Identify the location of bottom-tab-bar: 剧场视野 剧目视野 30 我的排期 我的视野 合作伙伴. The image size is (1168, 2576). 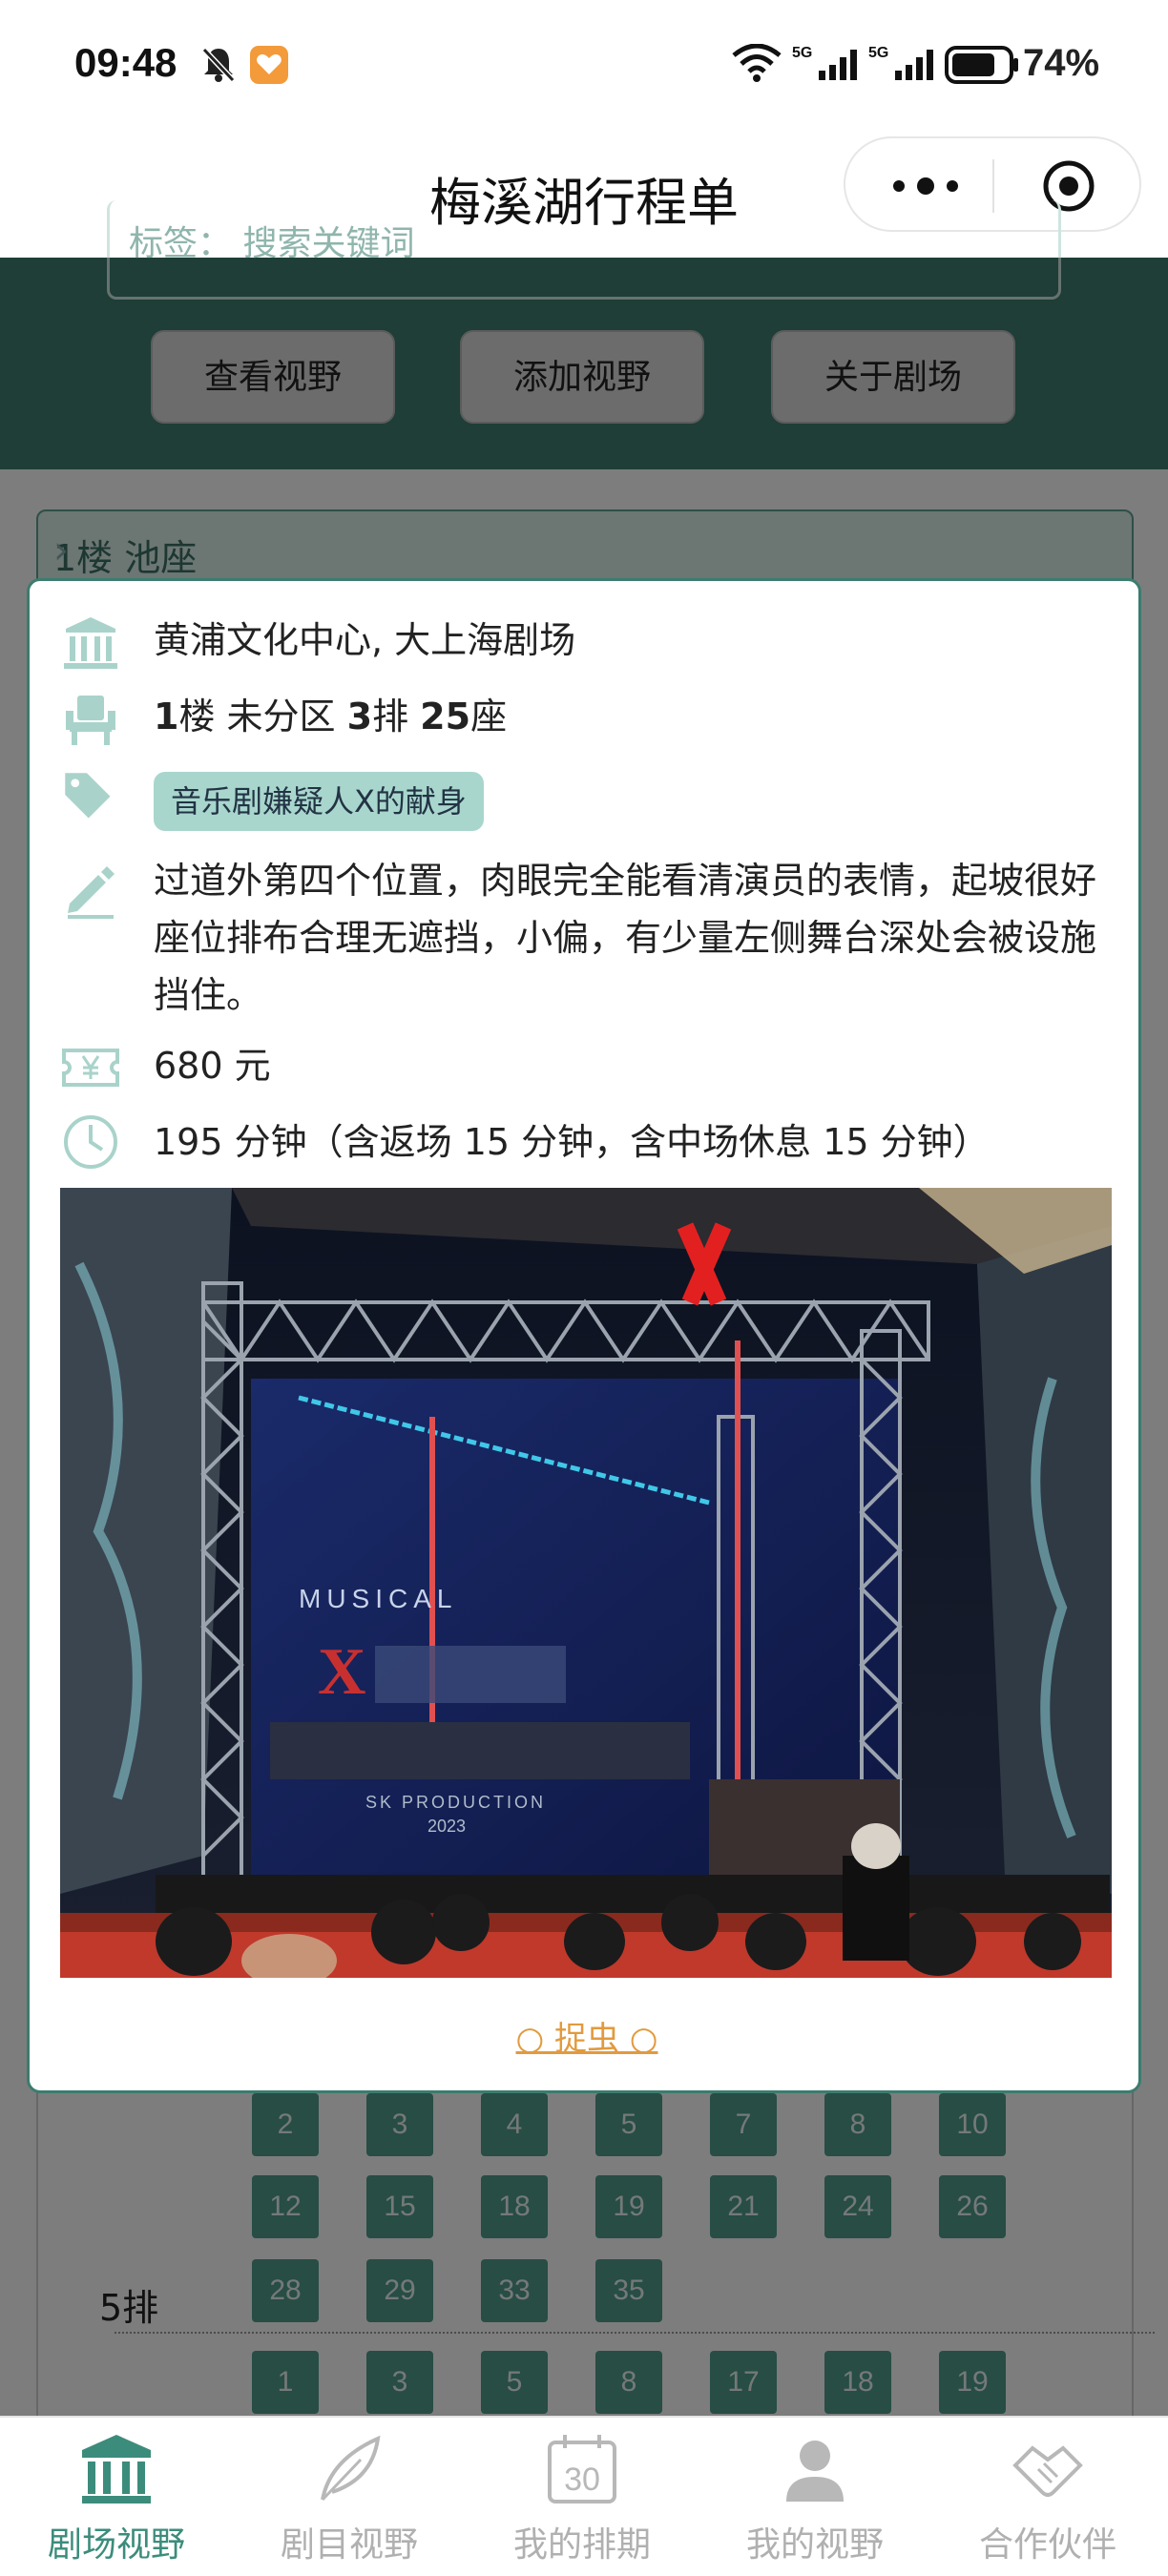
(584, 2496).